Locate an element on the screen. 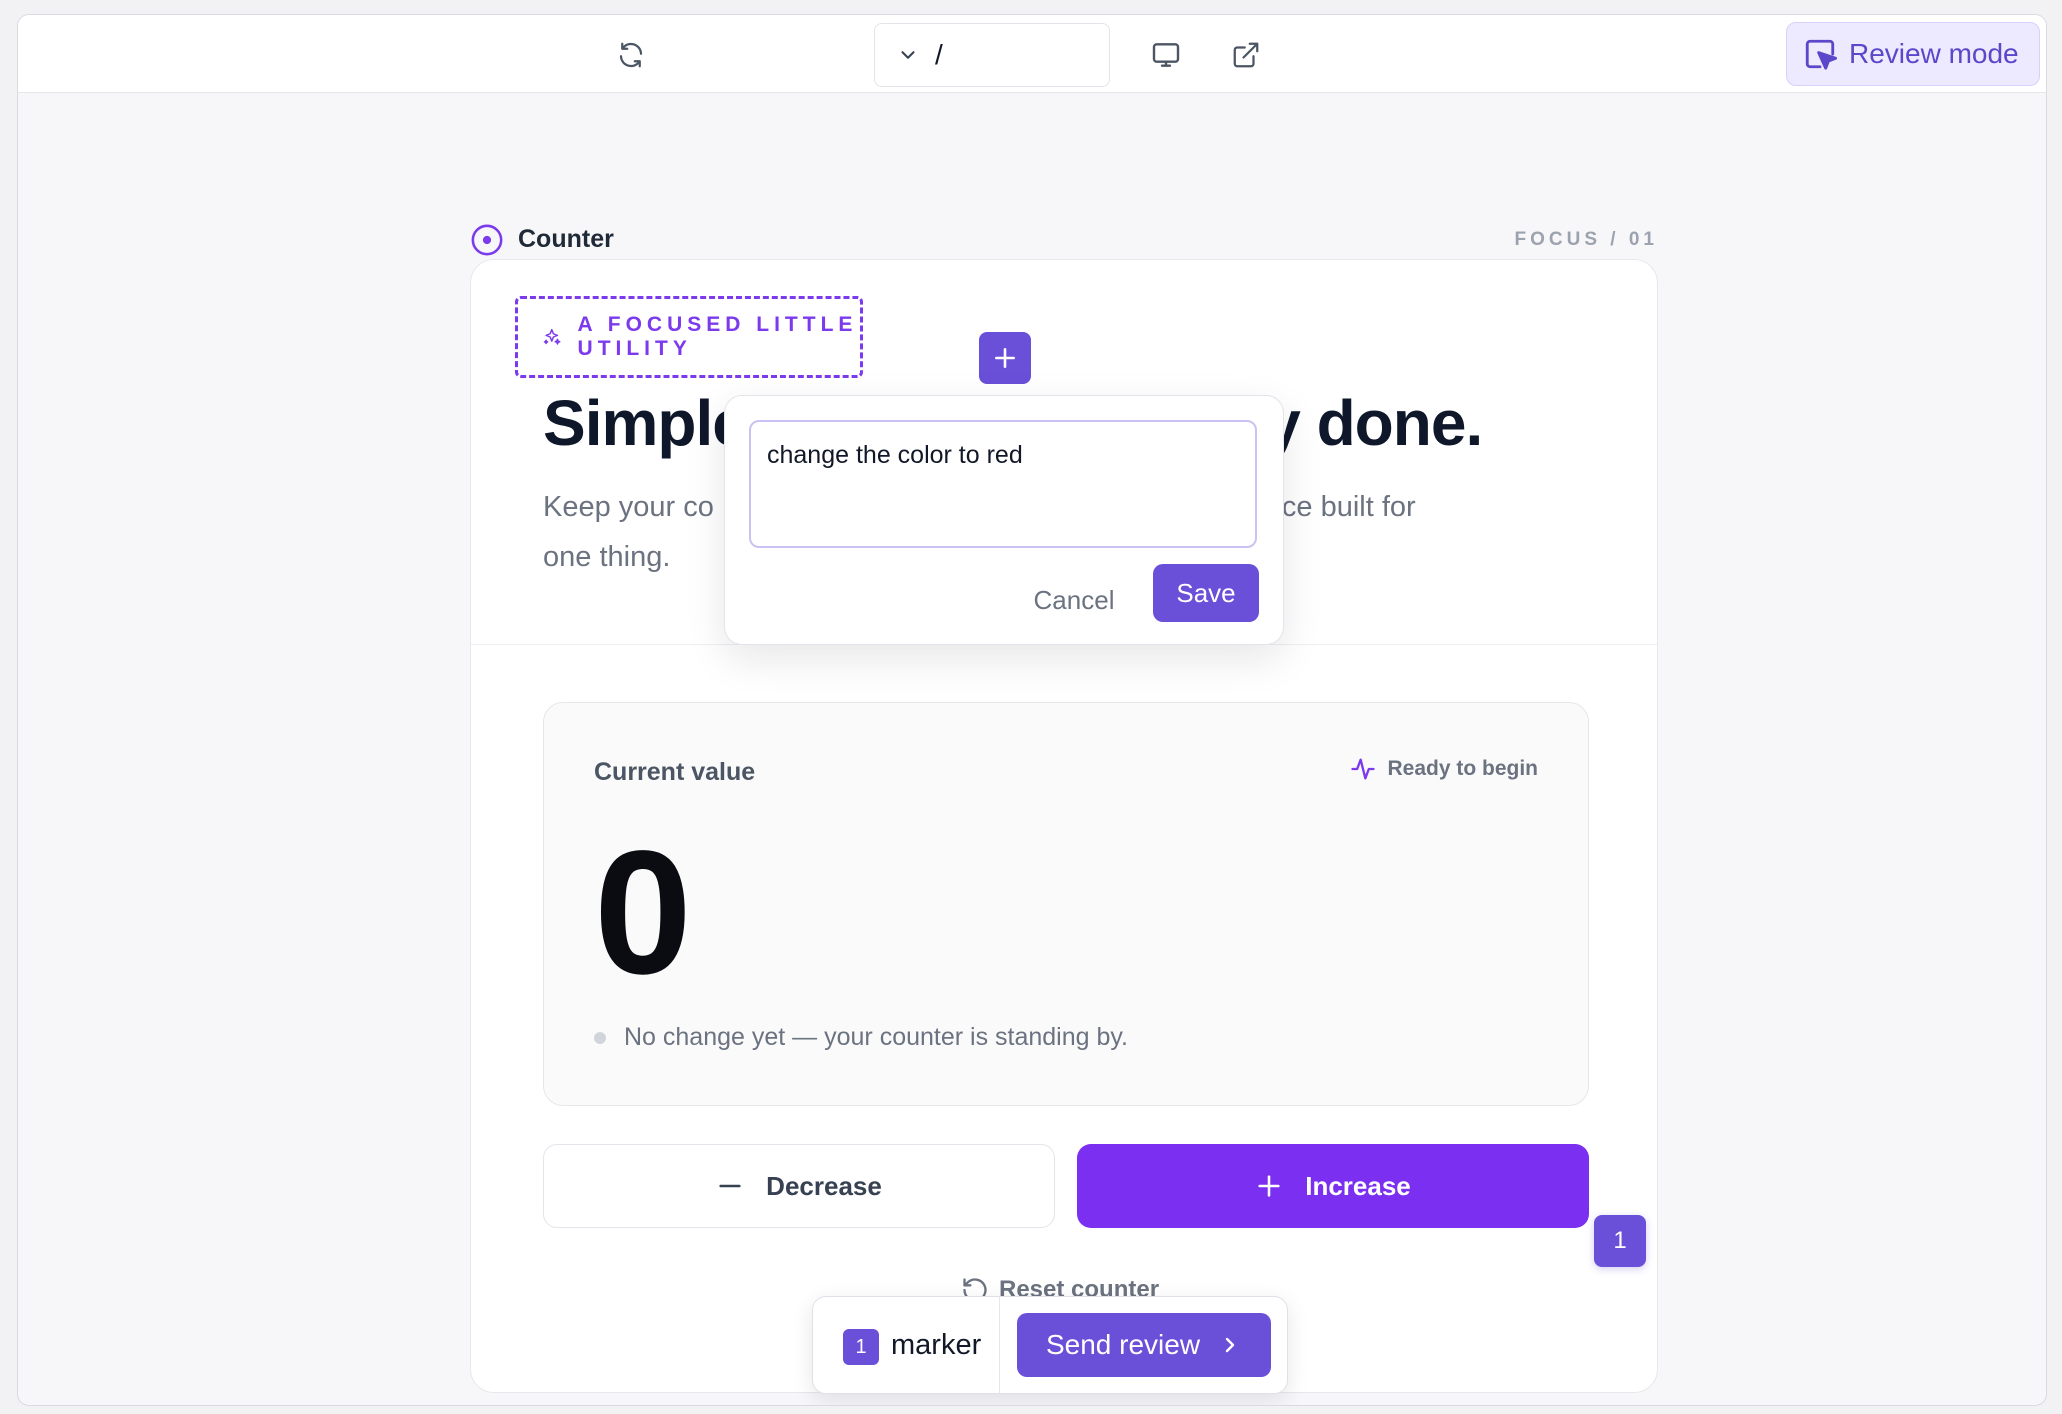 This screenshot has height=1414, width=2062. focus-label: FOCUS / 01 is located at coordinates (1586, 239).